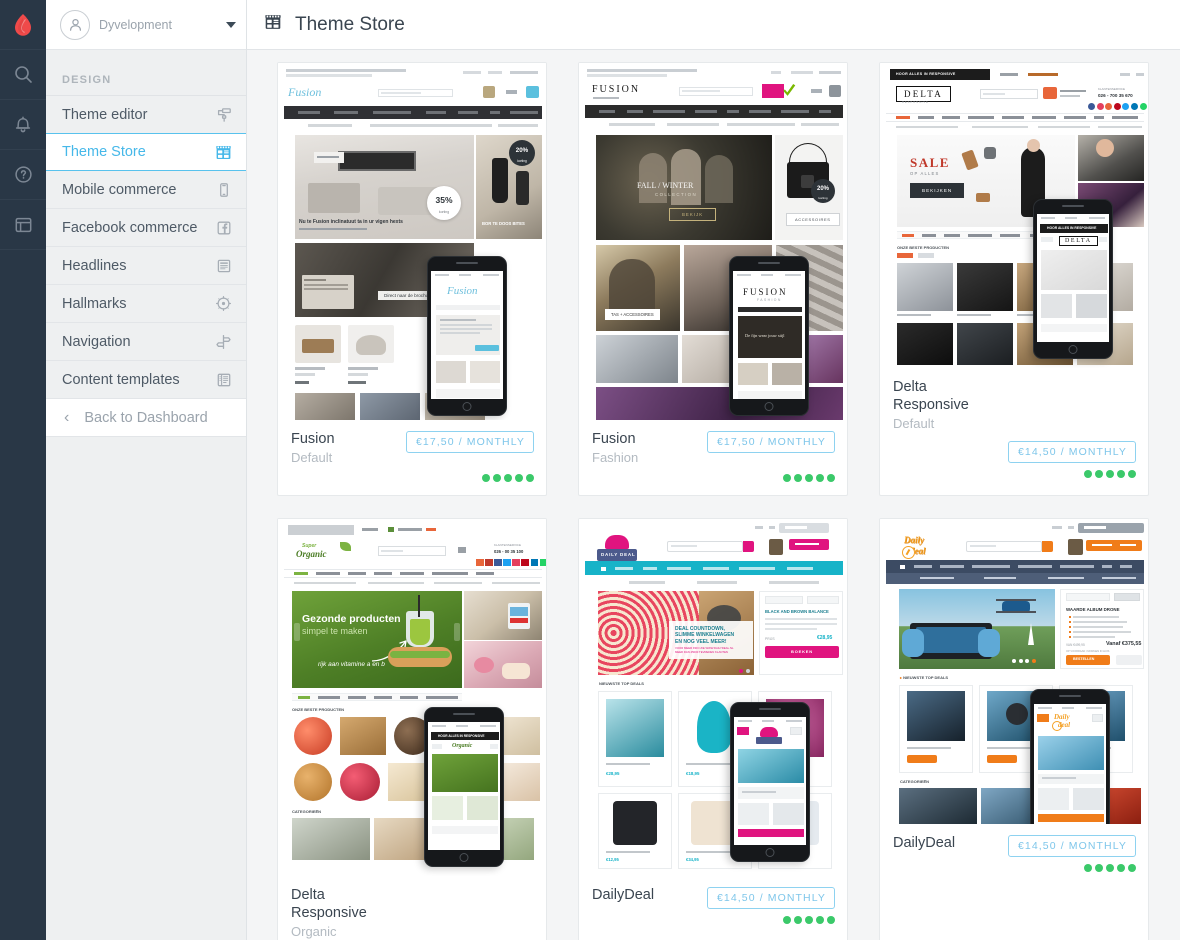 The height and width of the screenshot is (940, 1180). What do you see at coordinates (94, 265) in the screenshot?
I see `sidebar-item-label: Headlines` at bounding box center [94, 265].